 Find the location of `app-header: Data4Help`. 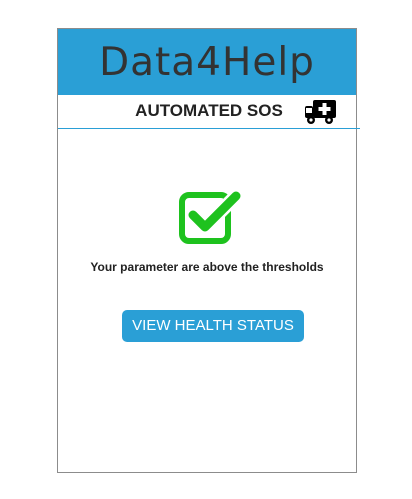

app-header: Data4Help is located at coordinates (207, 62).